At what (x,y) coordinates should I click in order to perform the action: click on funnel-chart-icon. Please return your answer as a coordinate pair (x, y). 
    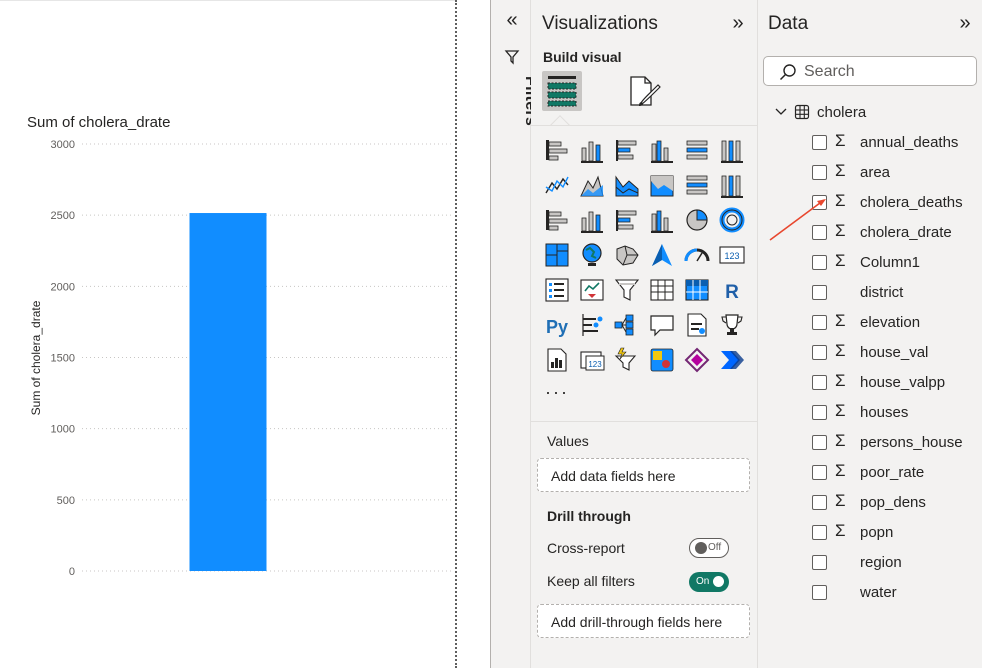
    Looking at the image, I should click on (627, 220).